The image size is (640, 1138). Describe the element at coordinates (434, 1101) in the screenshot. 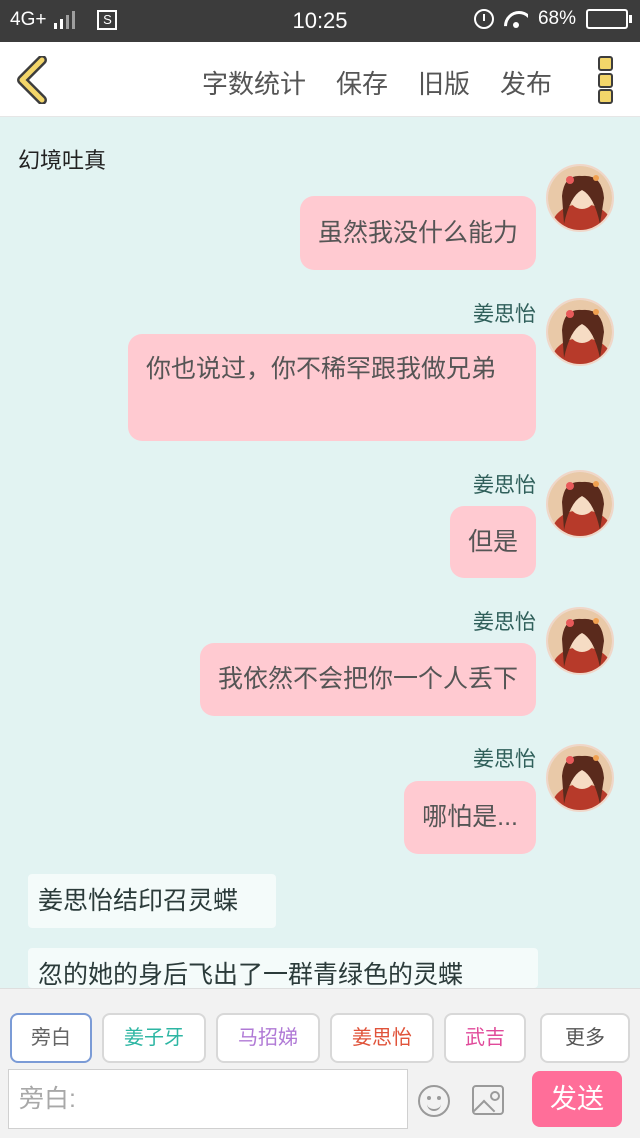

I see `emoji-icon` at that location.